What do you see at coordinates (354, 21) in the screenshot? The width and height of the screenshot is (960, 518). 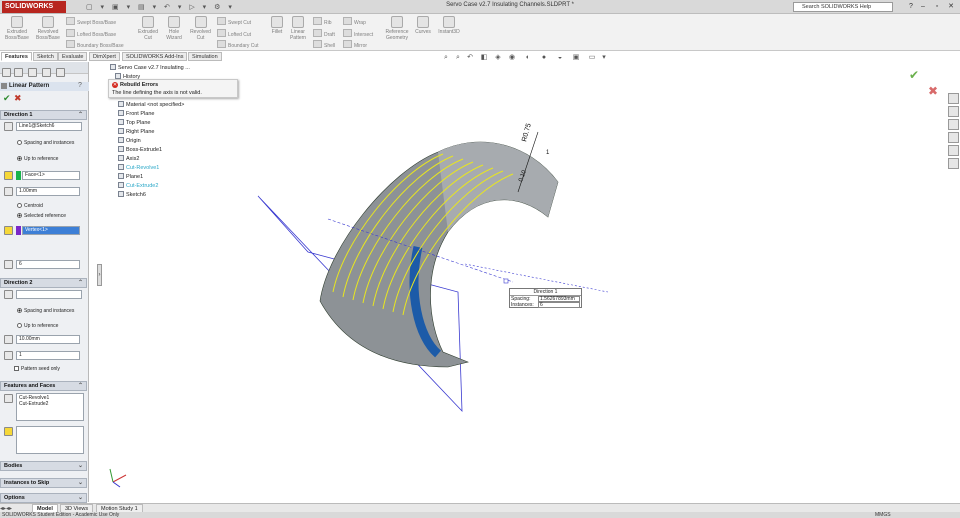 I see `wrap-button: Wrap` at bounding box center [354, 21].